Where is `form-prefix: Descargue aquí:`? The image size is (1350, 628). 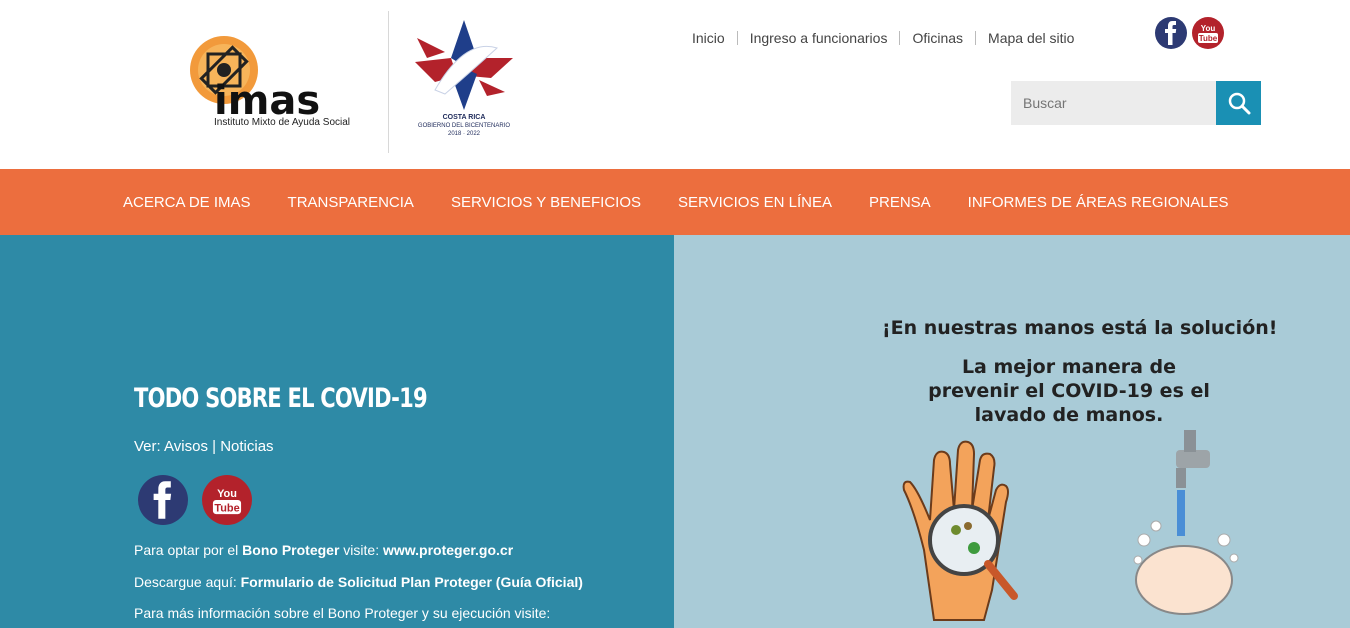
form-prefix: Descargue aquí: is located at coordinates (187, 582).